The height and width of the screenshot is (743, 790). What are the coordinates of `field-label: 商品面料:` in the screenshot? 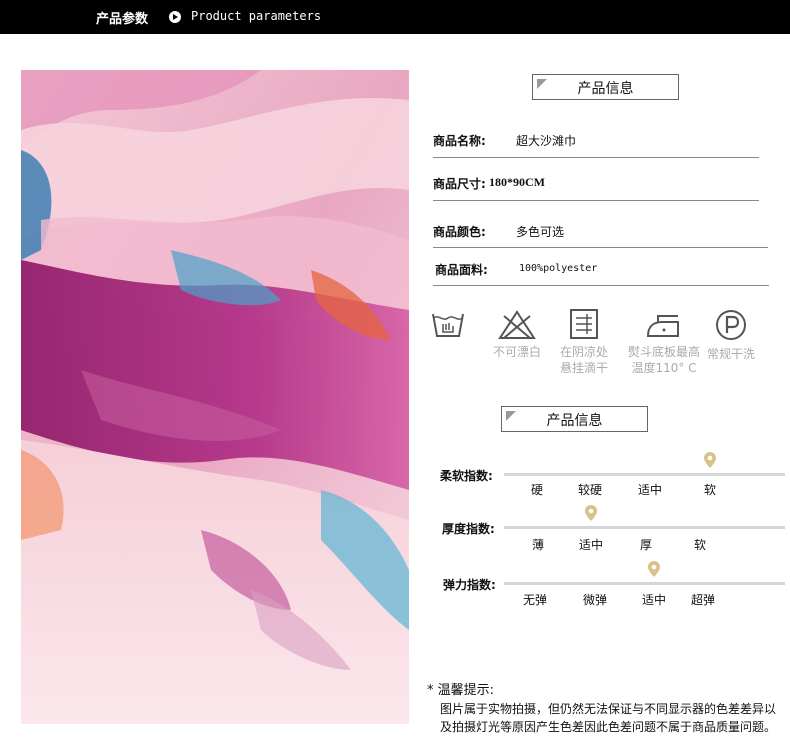 It's located at (461, 270).